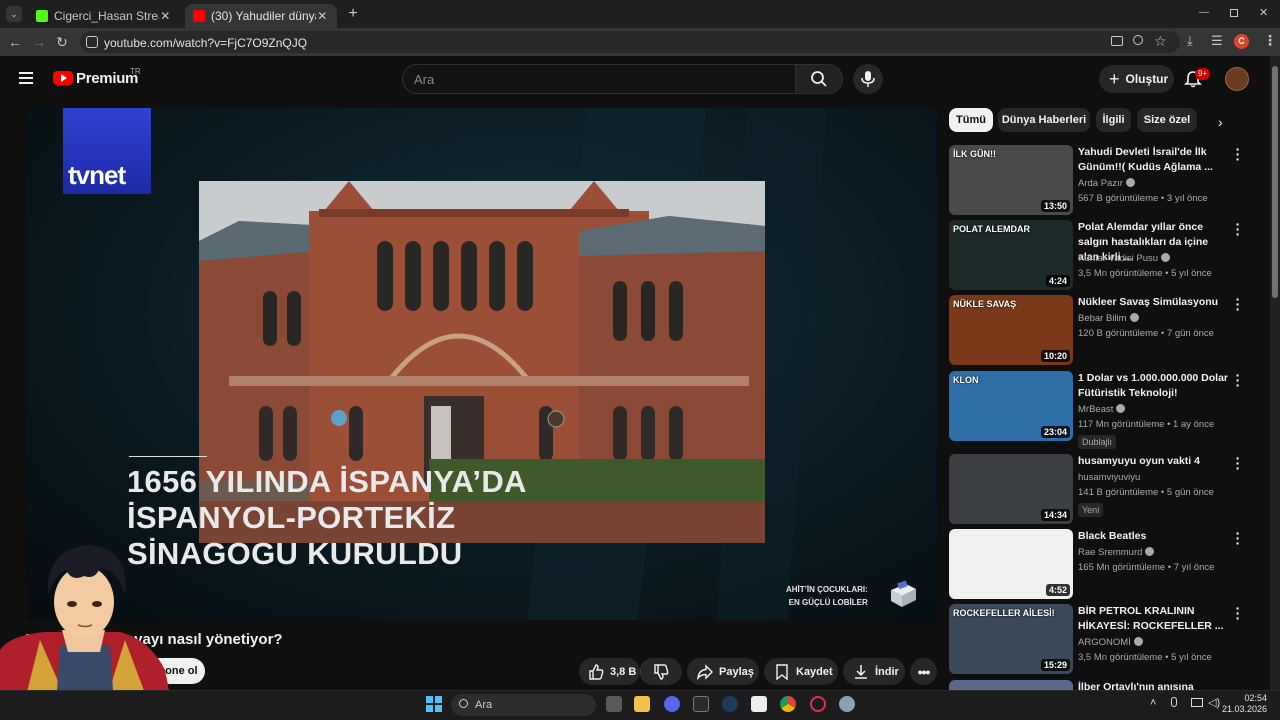  I want to click on settings-gear-icon, so click(847, 704).